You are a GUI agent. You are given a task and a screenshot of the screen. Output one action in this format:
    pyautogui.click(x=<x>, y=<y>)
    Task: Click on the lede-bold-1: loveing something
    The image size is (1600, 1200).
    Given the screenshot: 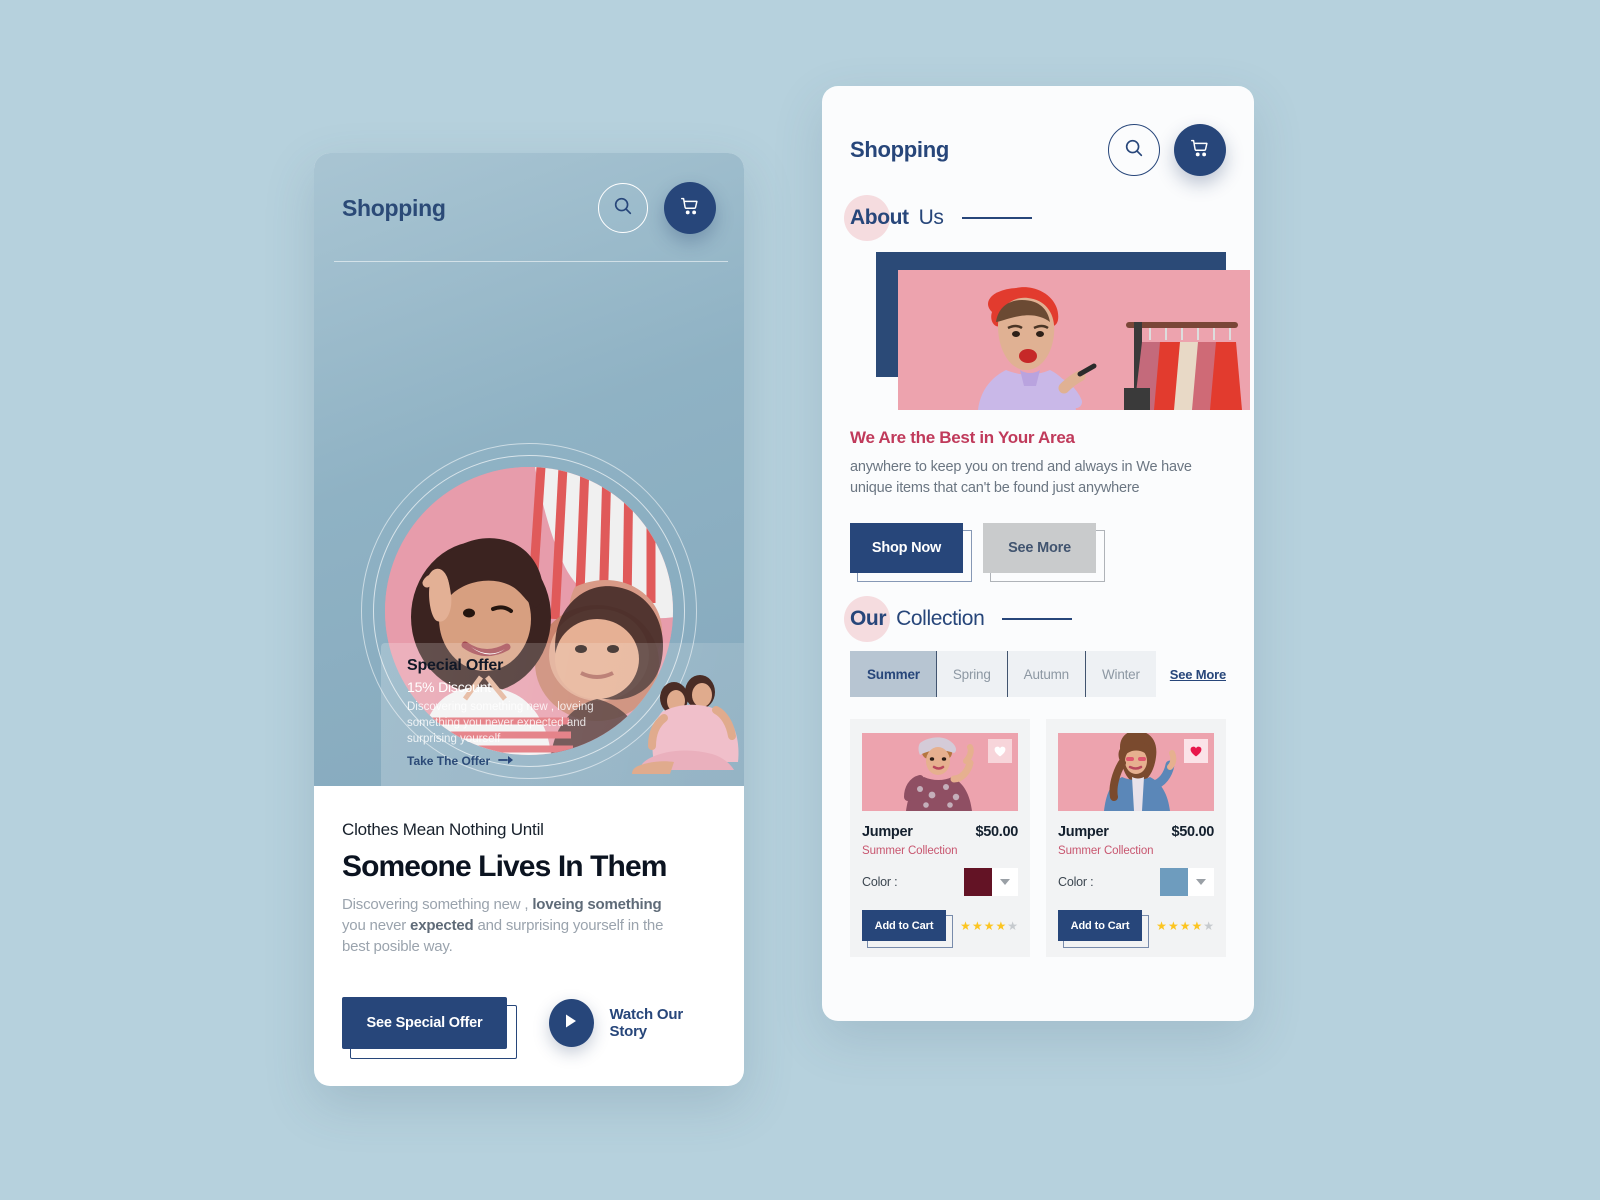 What is the action you would take?
    pyautogui.click(x=597, y=904)
    